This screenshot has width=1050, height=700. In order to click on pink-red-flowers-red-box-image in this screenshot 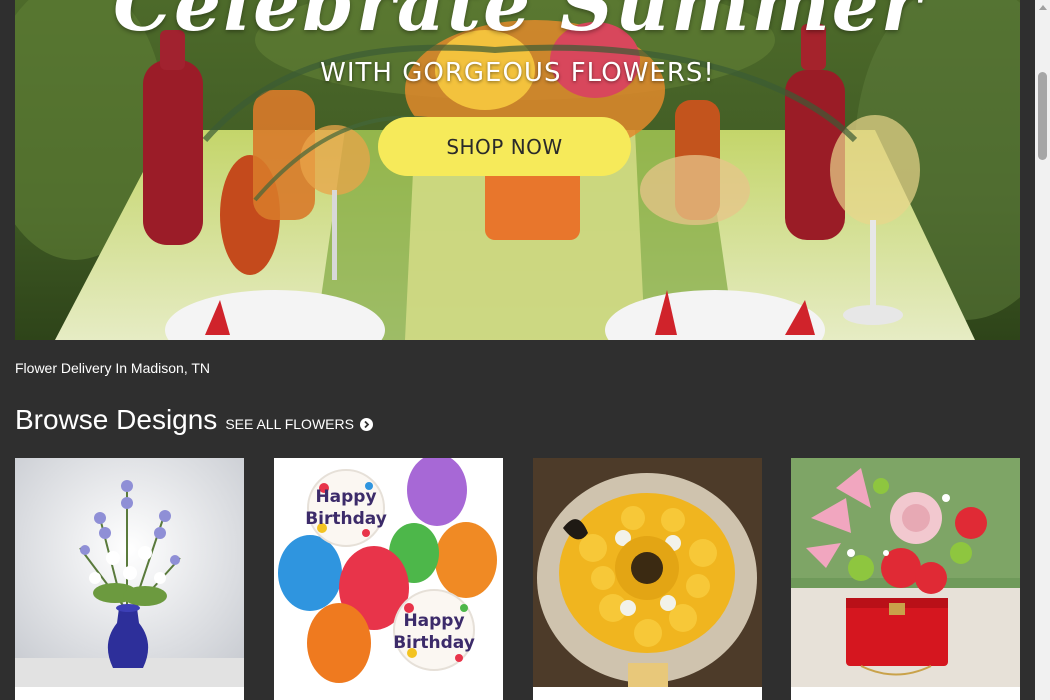, I will do `click(905, 572)`.